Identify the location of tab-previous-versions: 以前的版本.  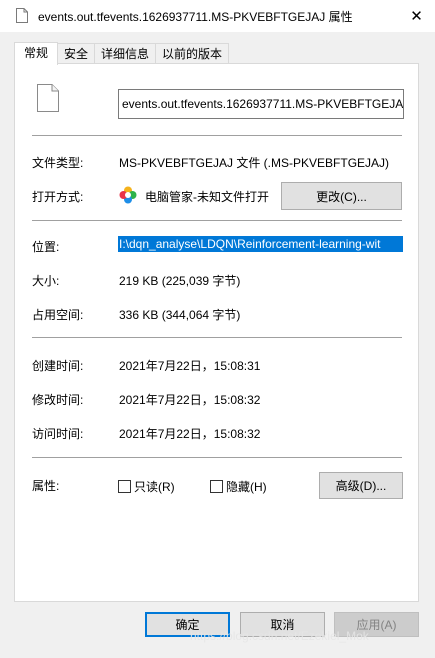
(192, 53).